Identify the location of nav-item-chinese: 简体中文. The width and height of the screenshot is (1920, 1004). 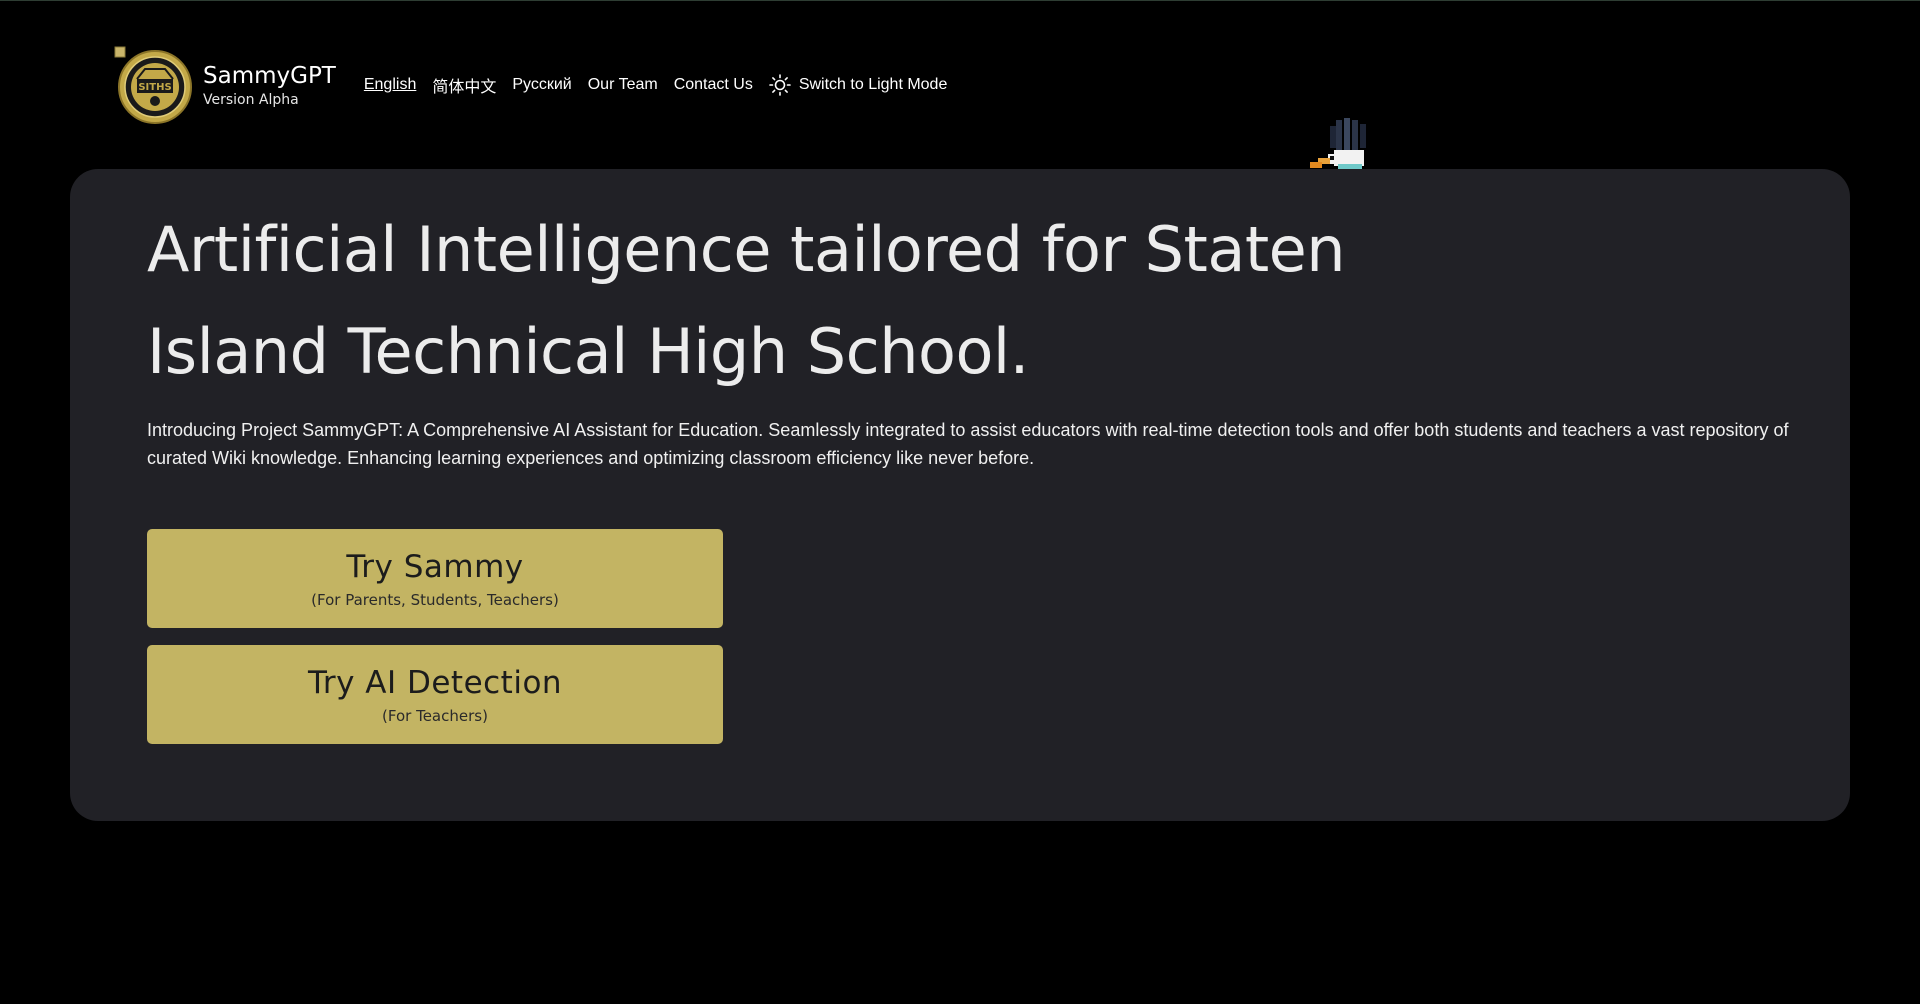
(464, 85).